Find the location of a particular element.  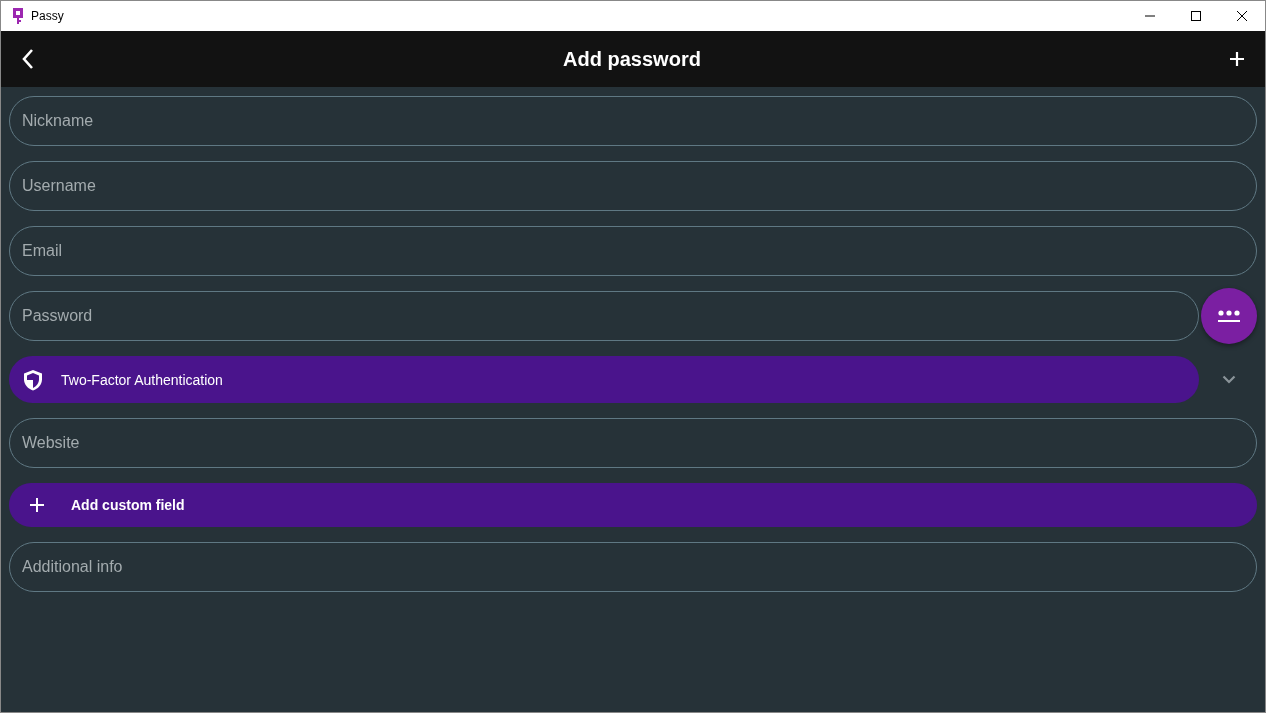

password-dots-icon is located at coordinates (1229, 316).